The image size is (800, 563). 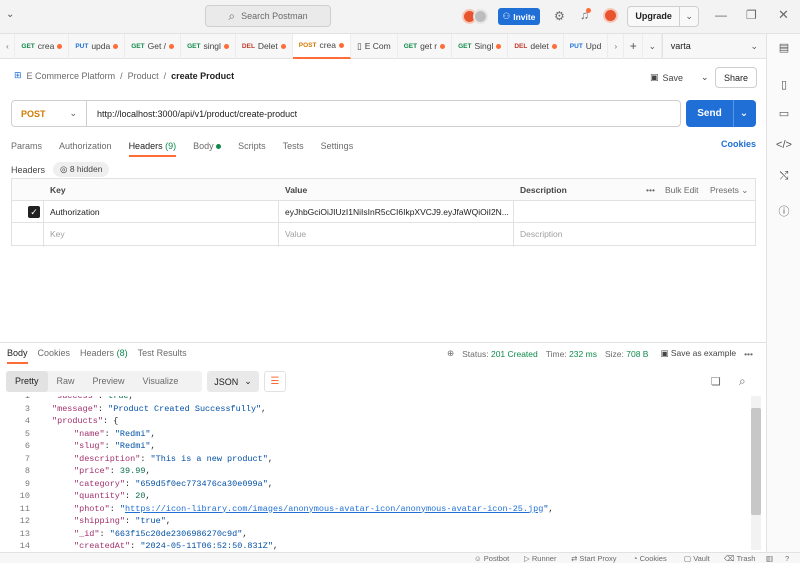 What do you see at coordinates (681, 77) in the screenshot?
I see `save-button: ▣ Save ⌄` at bounding box center [681, 77].